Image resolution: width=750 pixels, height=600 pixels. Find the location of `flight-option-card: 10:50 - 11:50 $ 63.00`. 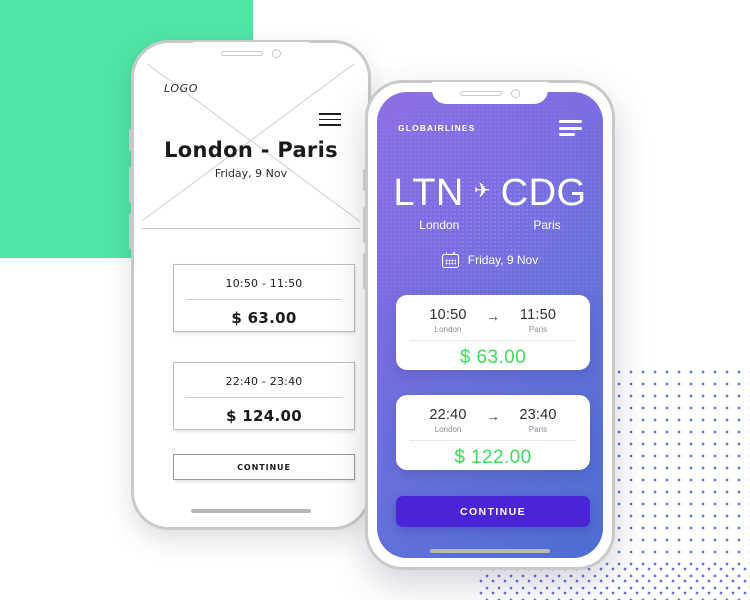

flight-option-card: 10:50 - 11:50 $ 63.00 is located at coordinates (264, 298).